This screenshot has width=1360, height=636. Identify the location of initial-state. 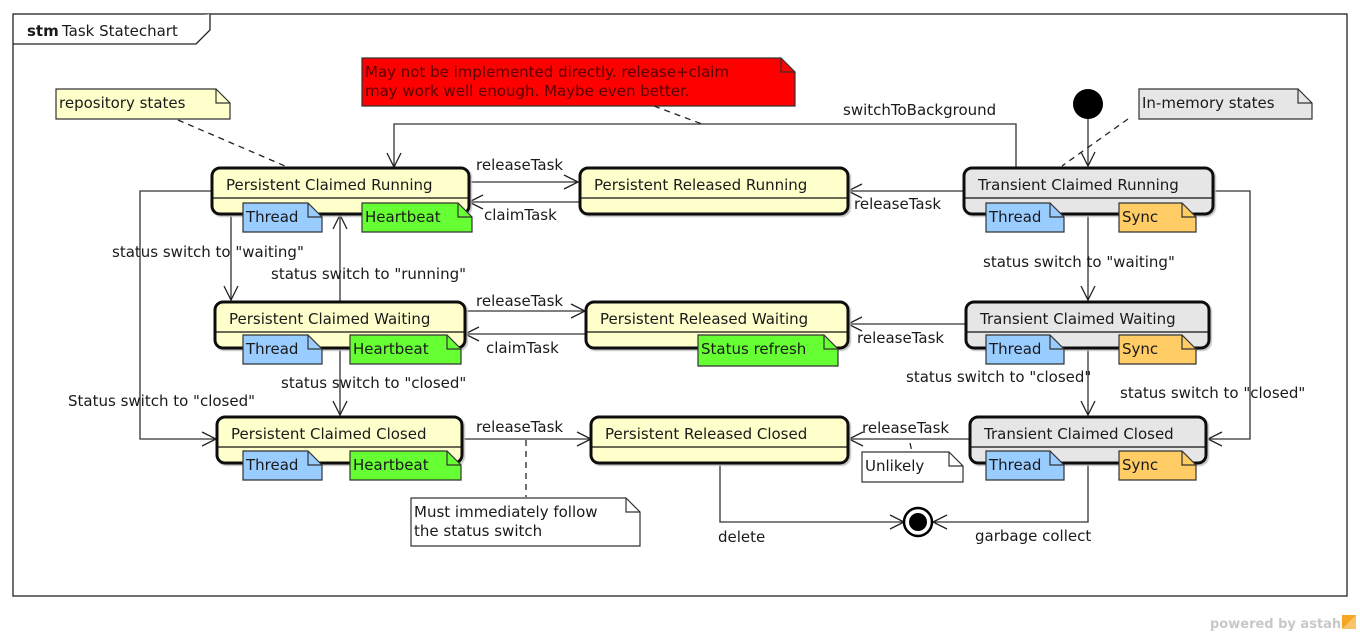
(1088, 104).